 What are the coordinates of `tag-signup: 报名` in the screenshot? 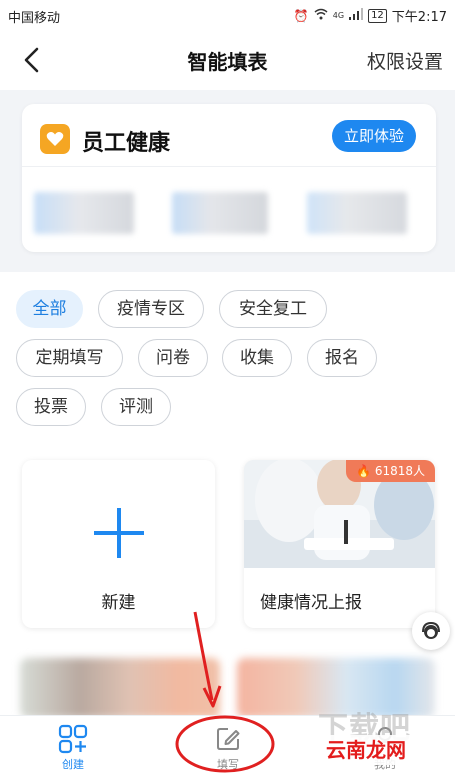 It's located at (342, 358).